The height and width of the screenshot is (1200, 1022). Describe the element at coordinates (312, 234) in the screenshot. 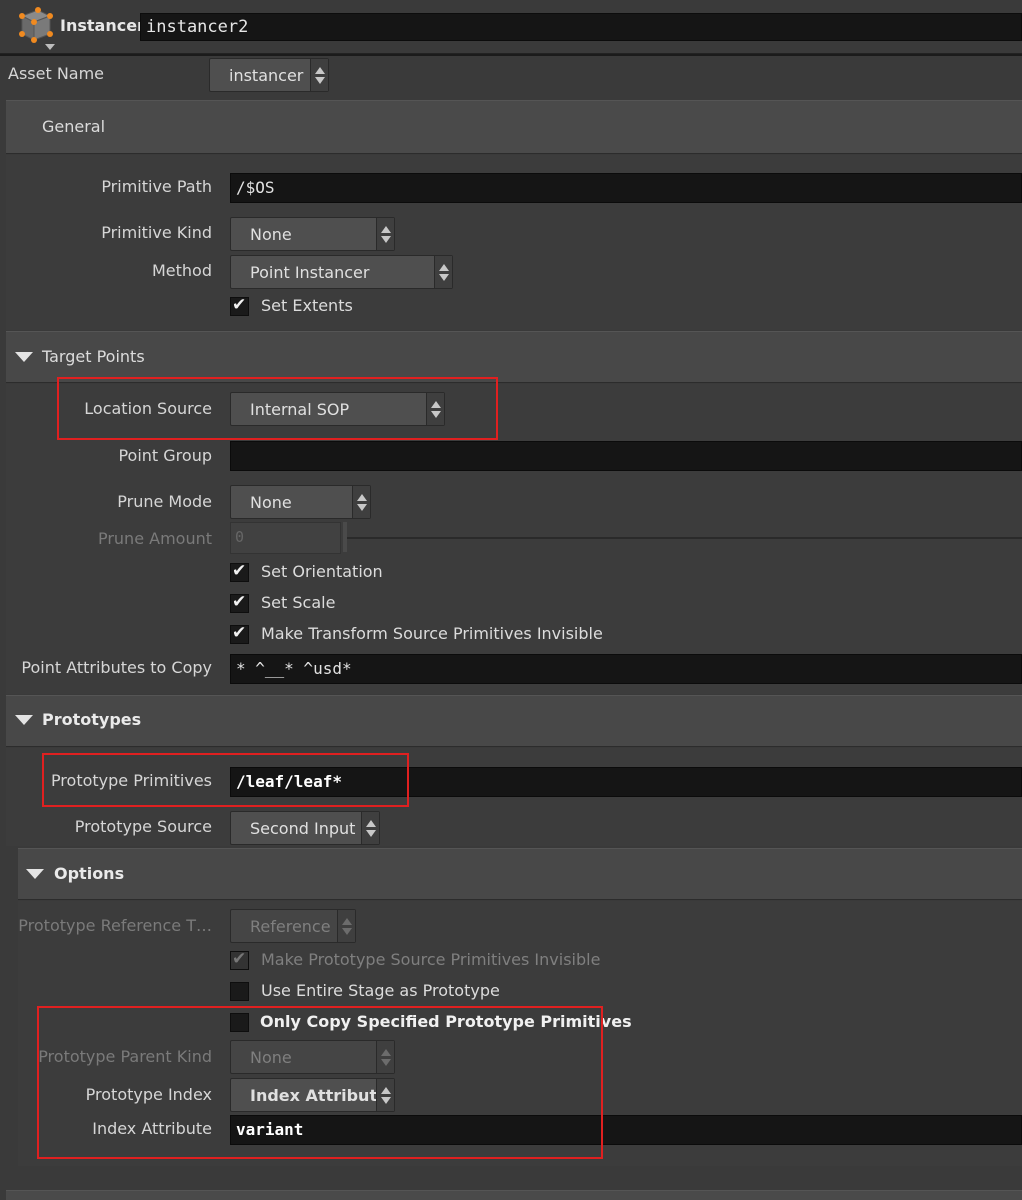

I see `primitive-kind-dropdown: None` at that location.